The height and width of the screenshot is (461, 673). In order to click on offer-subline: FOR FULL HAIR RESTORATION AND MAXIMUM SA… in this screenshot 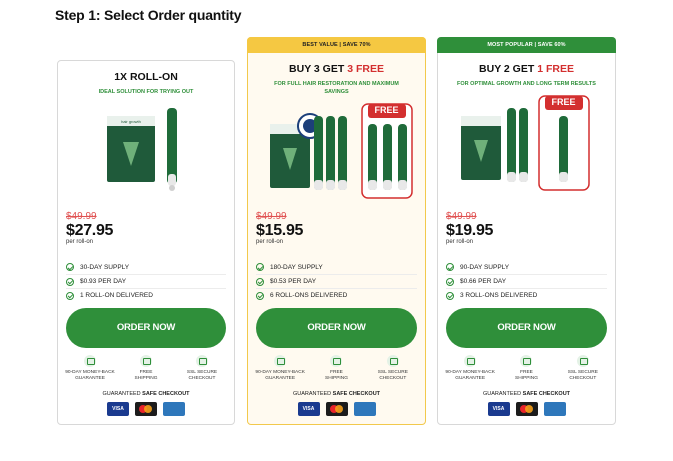, I will do `click(336, 88)`.